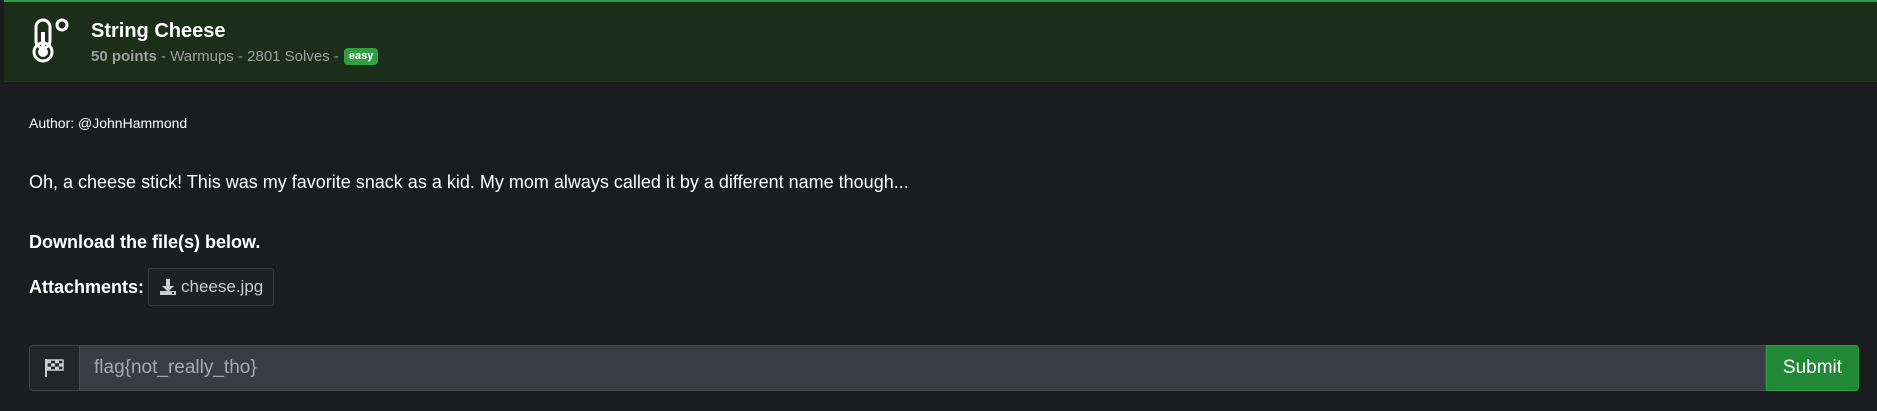 This screenshot has width=1877, height=411. What do you see at coordinates (361, 56) in the screenshot?
I see `difficulty-badge: easy` at bounding box center [361, 56].